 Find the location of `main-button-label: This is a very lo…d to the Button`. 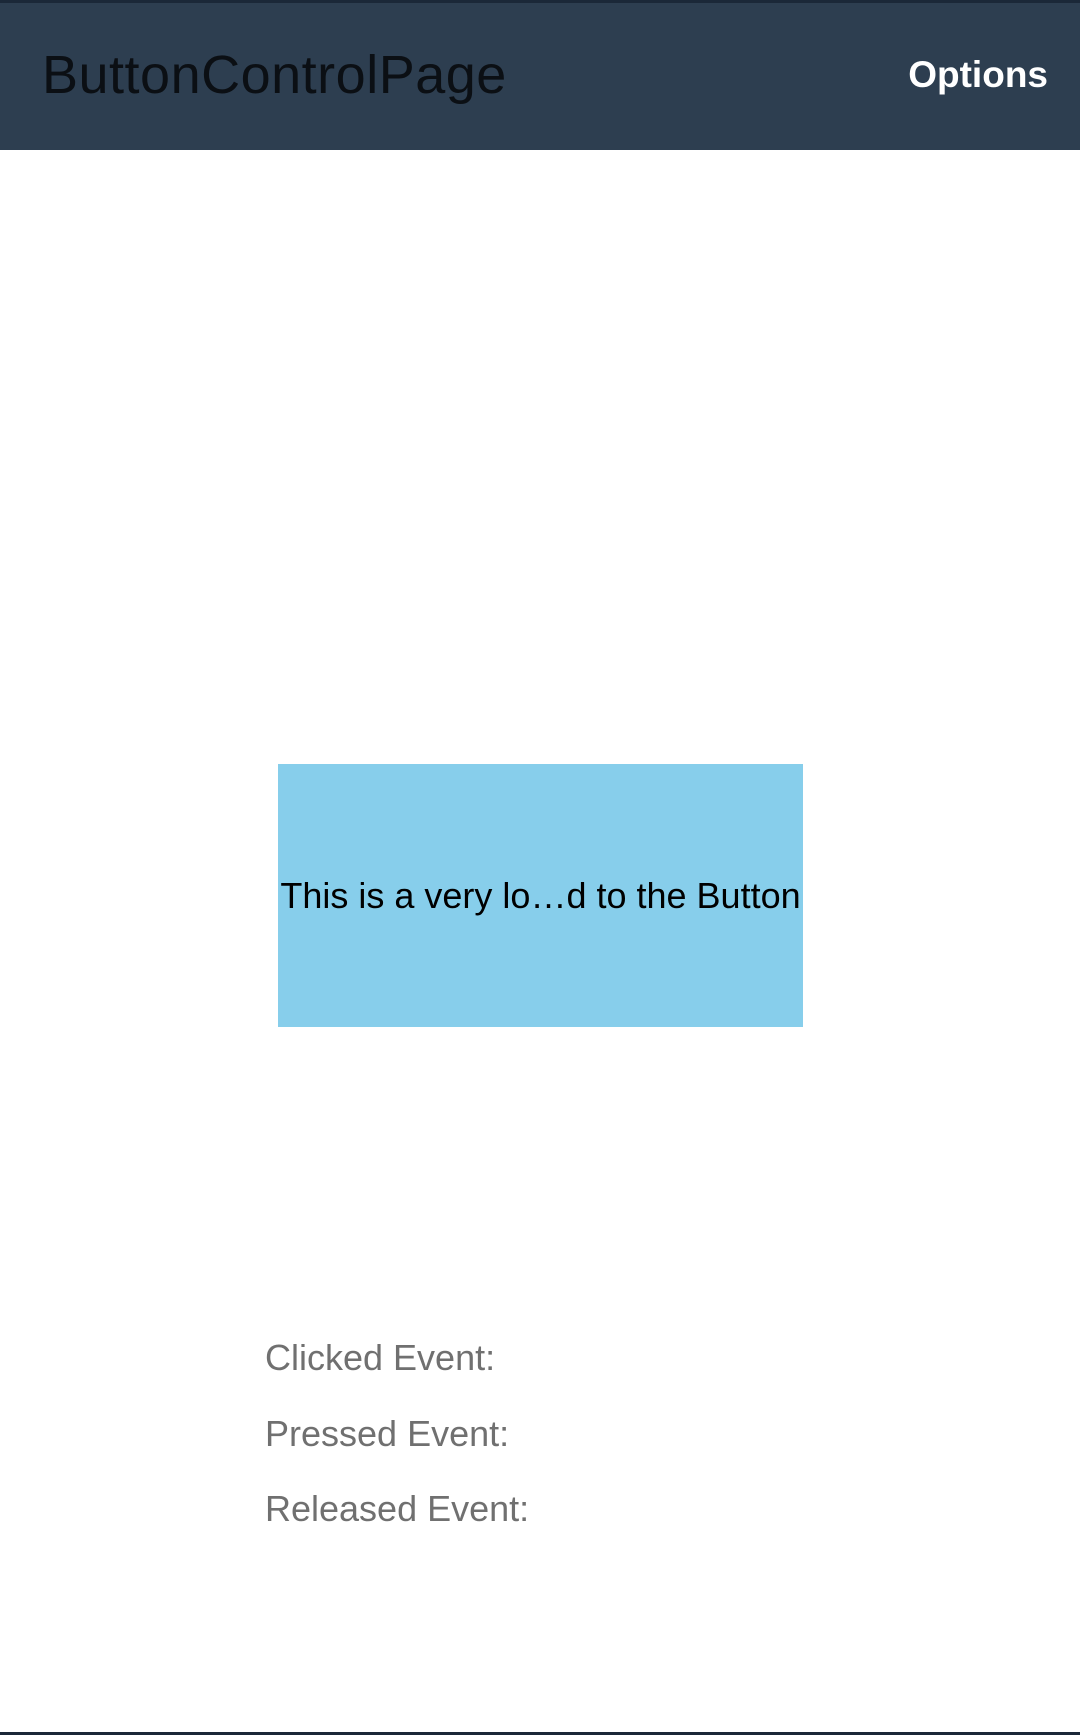

main-button-label: This is a very lo…d to the Button is located at coordinates (540, 895).